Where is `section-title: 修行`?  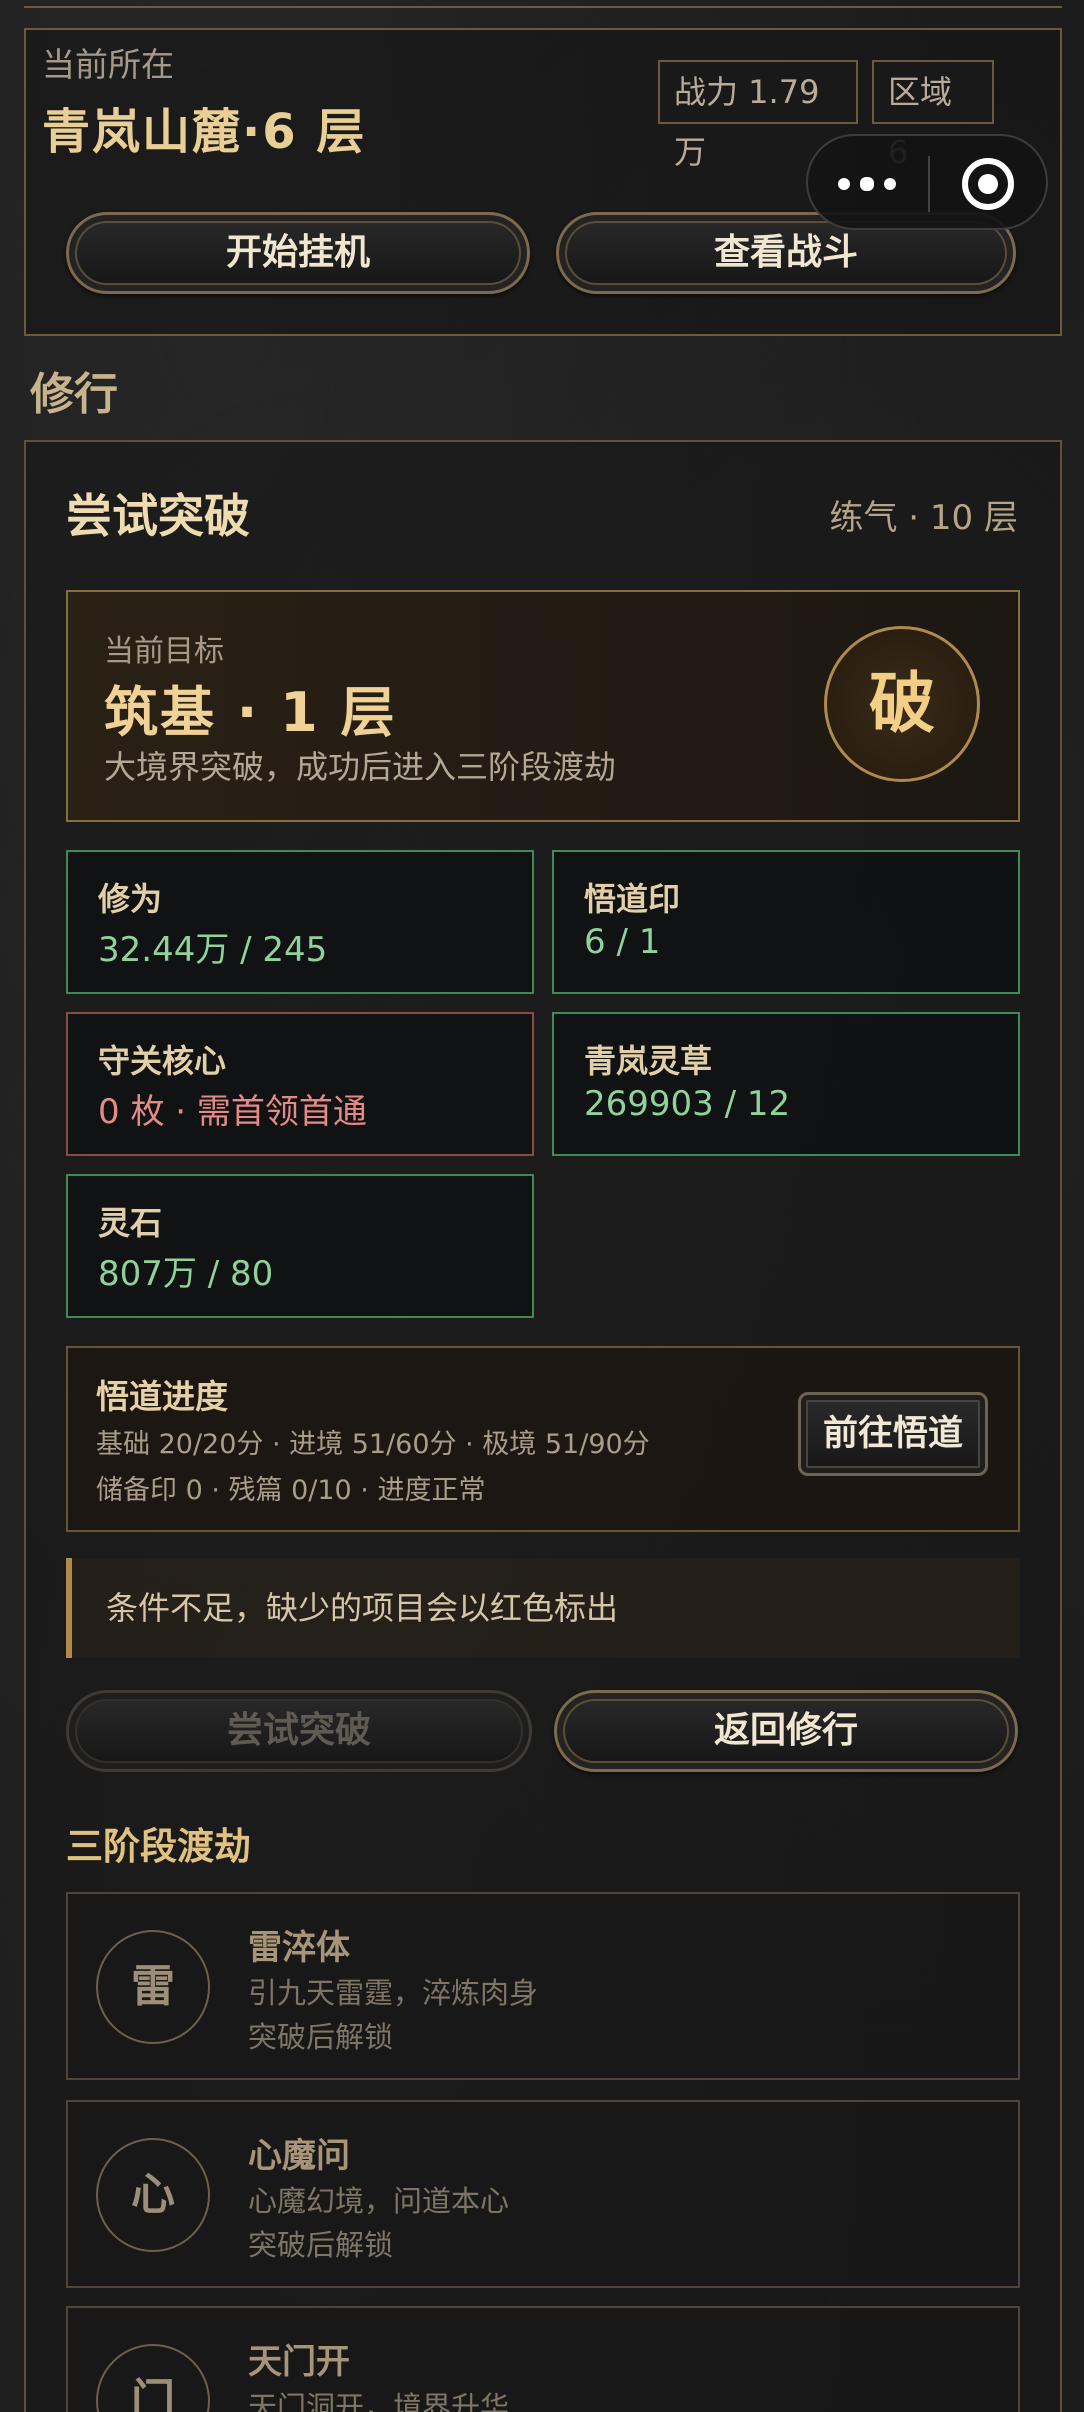
section-title: 修行 is located at coordinates (74, 394).